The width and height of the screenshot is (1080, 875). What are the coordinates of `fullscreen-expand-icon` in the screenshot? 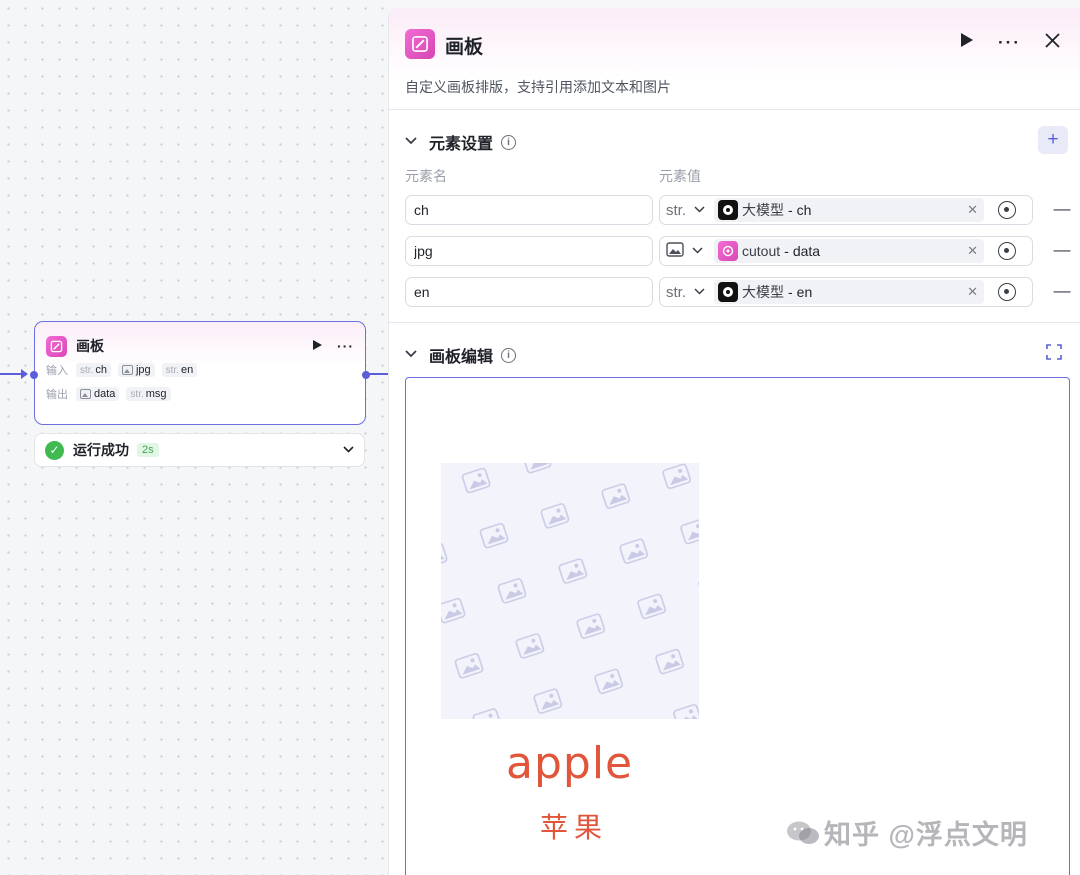 It's located at (1054, 352).